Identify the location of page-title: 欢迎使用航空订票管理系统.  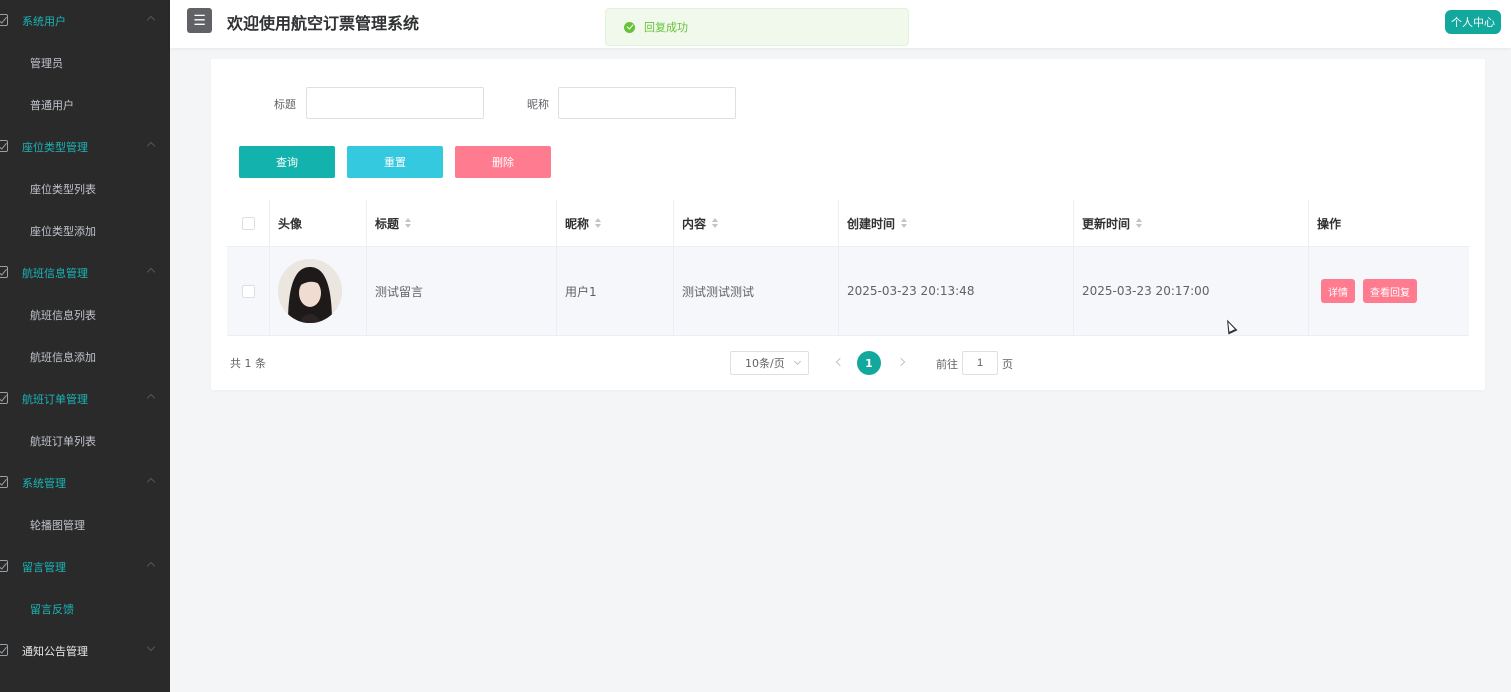
(323, 23).